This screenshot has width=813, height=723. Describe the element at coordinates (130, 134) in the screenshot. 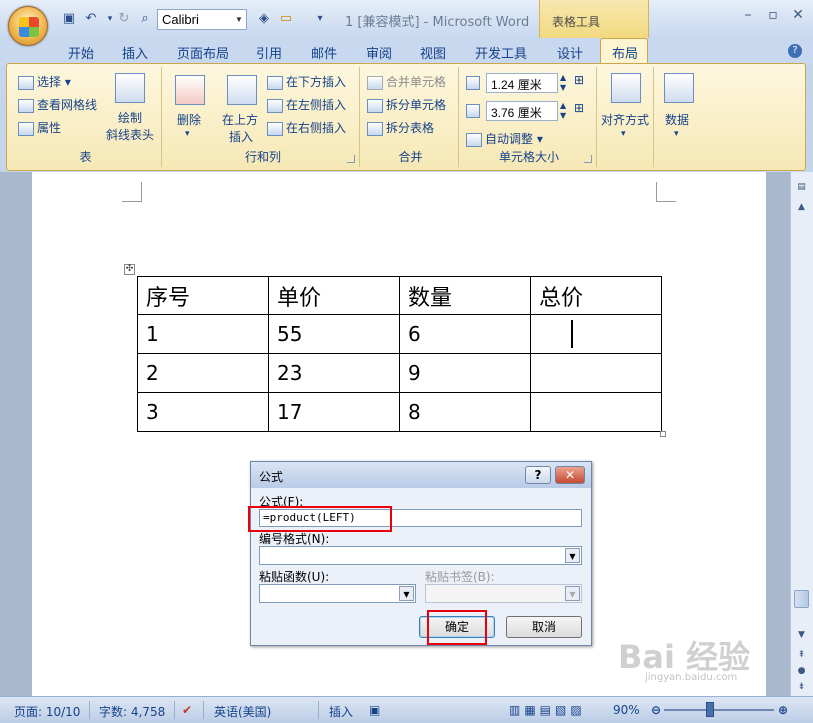

I see `draw-diagonal-label-2: 斜线表头` at that location.